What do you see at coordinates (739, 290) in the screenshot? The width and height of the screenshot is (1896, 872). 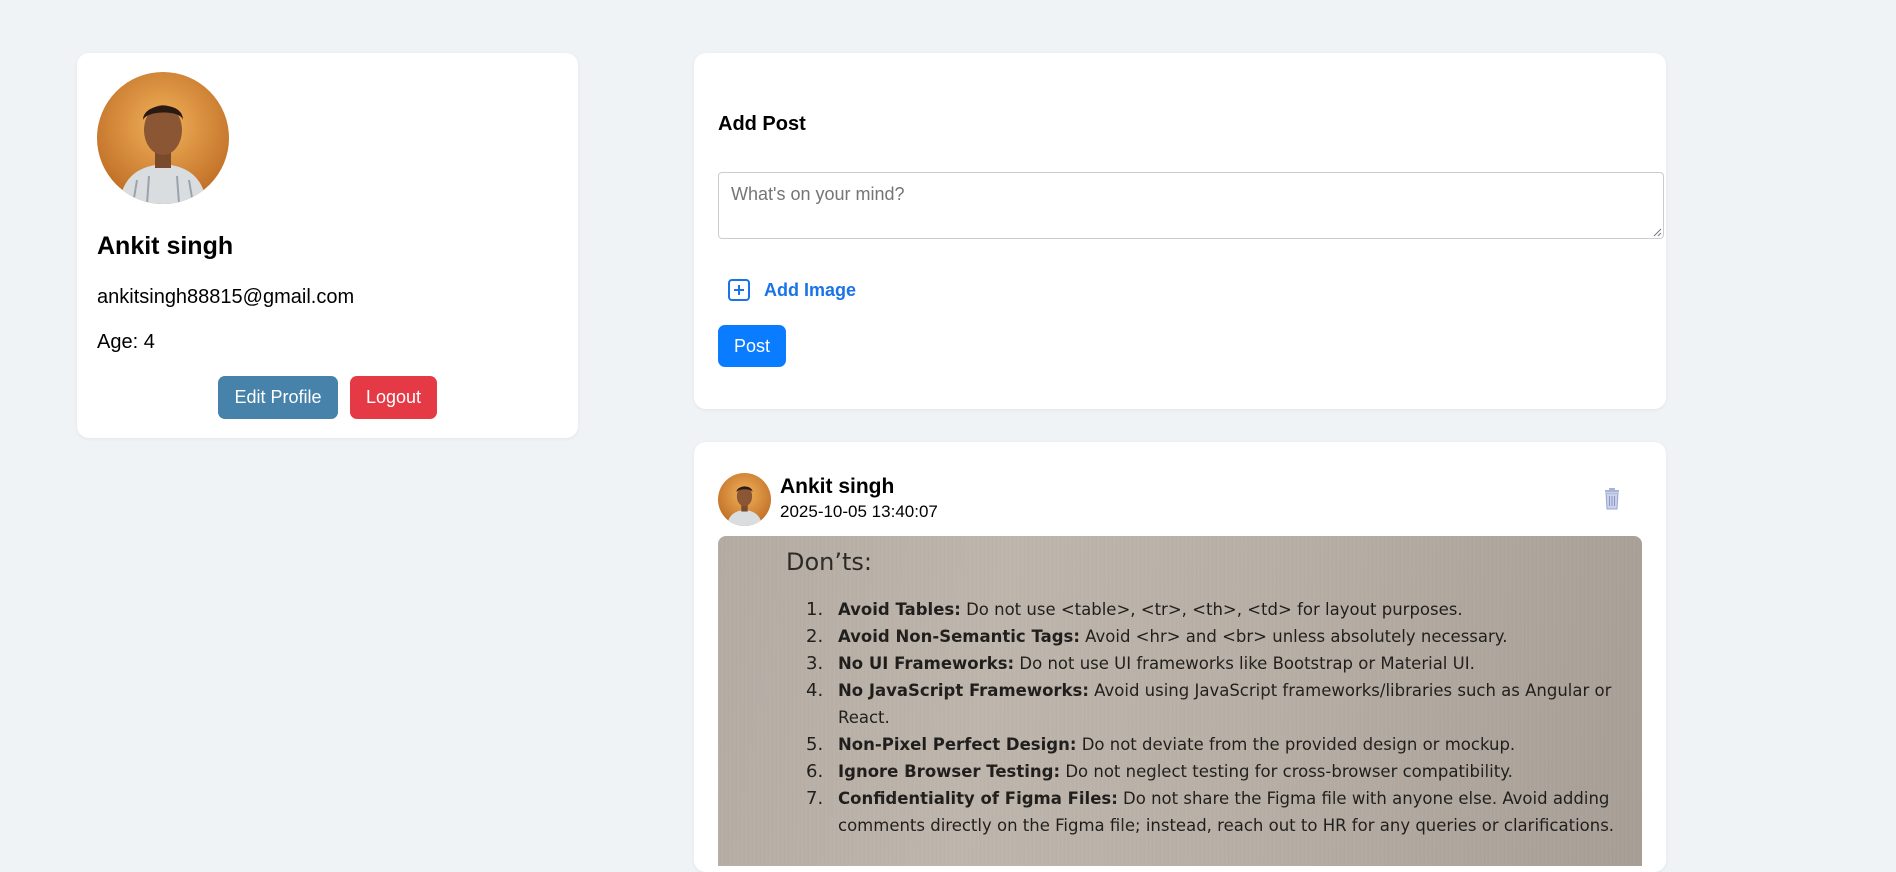 I see `add-image-icon` at bounding box center [739, 290].